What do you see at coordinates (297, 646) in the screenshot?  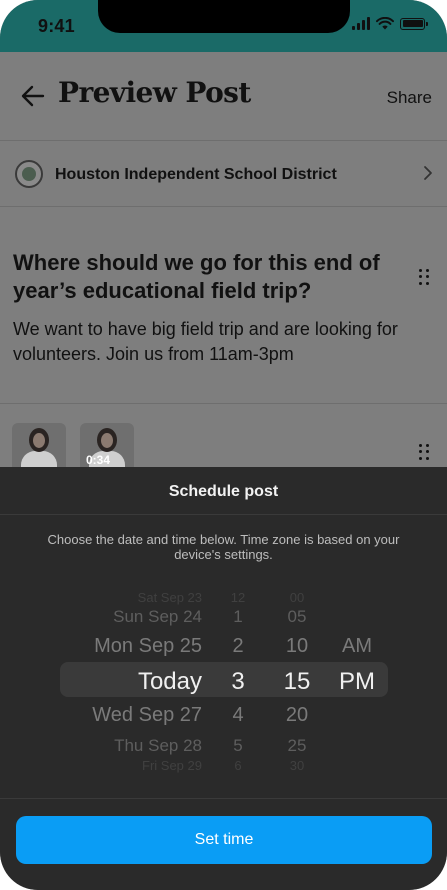 I see `picker-option: 10` at bounding box center [297, 646].